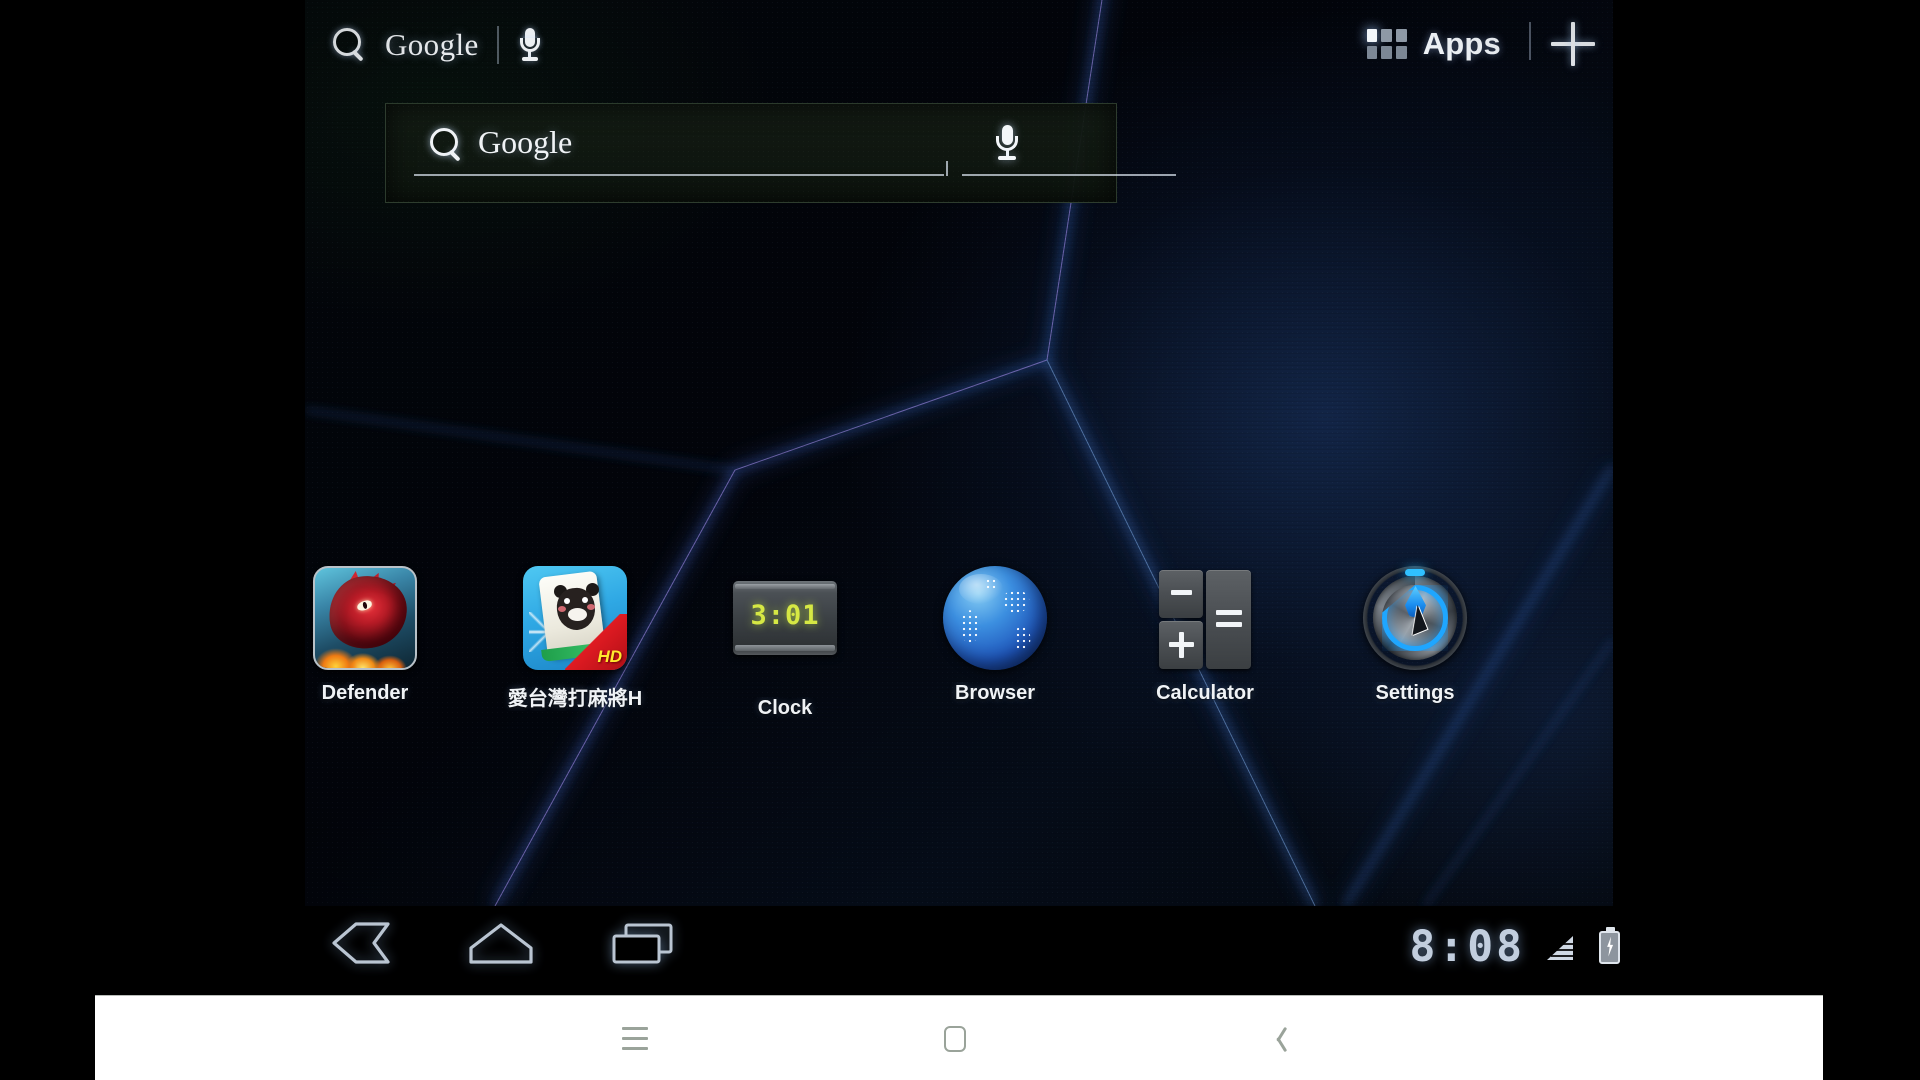 This screenshot has width=1920, height=1080. I want to click on search-field-separator, so click(947, 168).